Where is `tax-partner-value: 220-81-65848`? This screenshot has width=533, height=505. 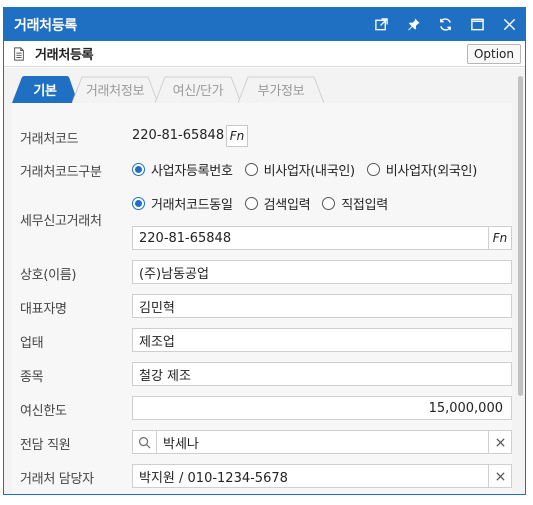
tax-partner-value: 220-81-65848 is located at coordinates (185, 238).